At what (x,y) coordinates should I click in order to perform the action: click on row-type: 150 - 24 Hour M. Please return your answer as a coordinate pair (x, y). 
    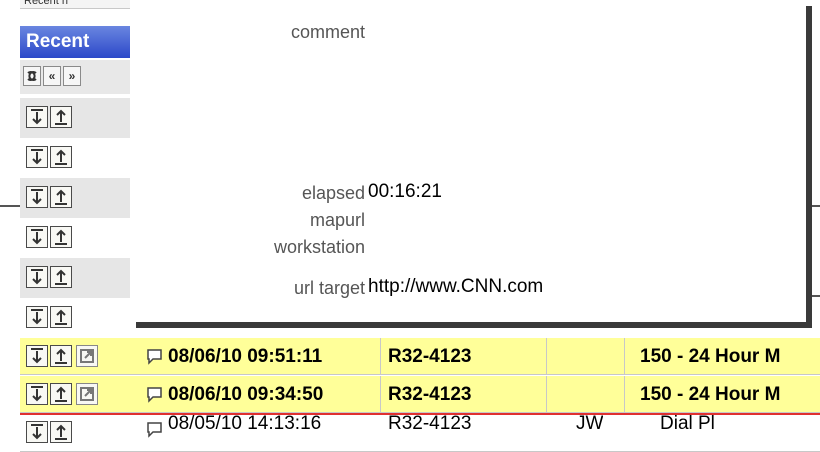
    Looking at the image, I should click on (710, 356).